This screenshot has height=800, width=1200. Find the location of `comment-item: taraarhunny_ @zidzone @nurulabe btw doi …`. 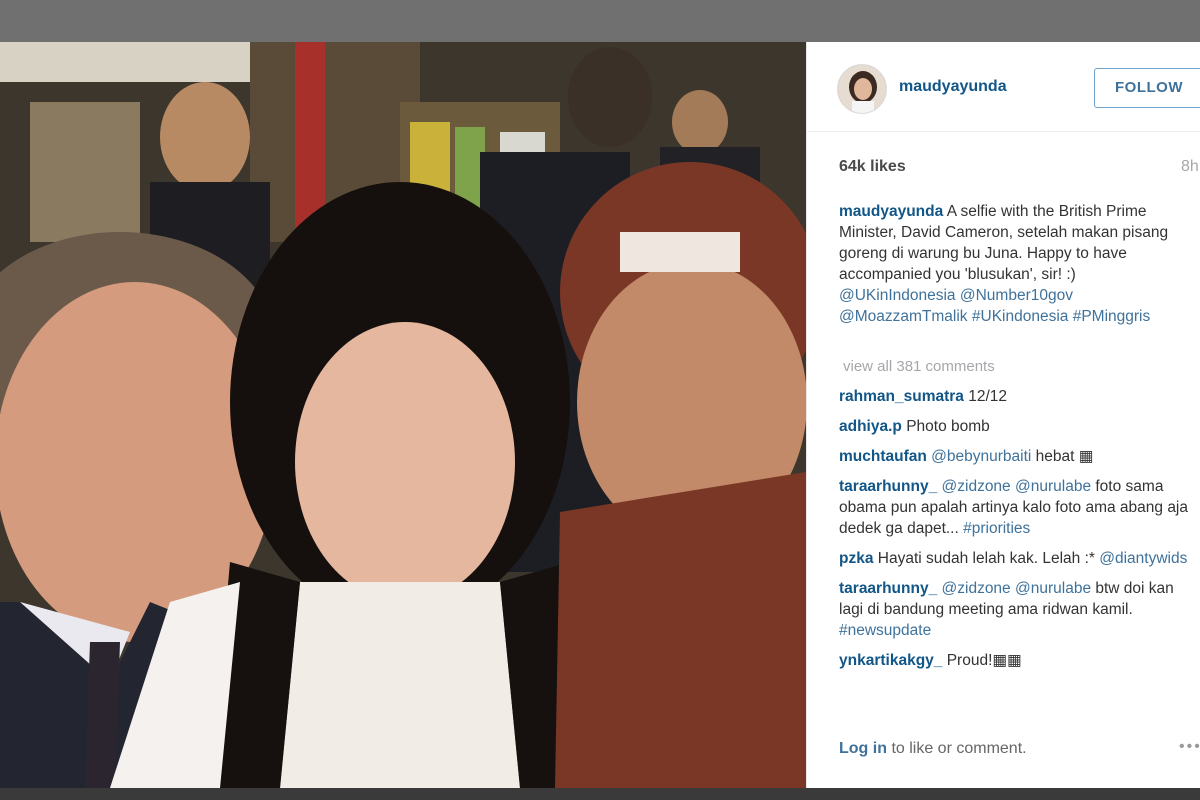

comment-item: taraarhunny_ @zidzone @nurulabe btw doi … is located at coordinates (1014, 609).